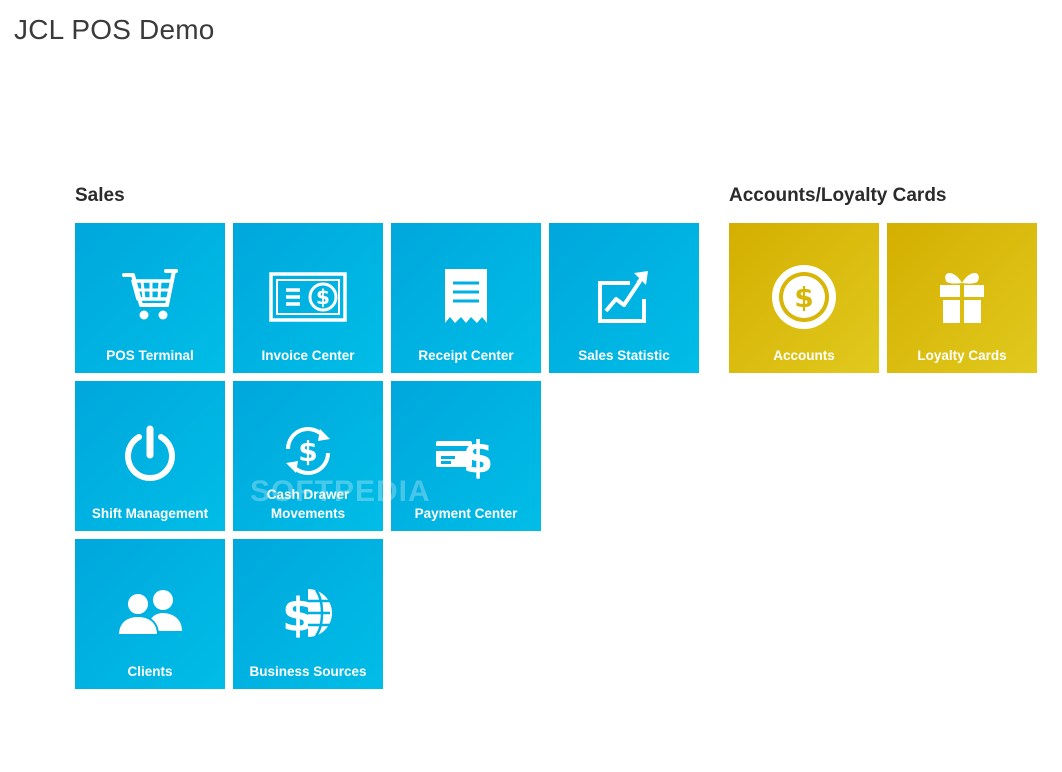 Image resolution: width=1062 pixels, height=772 pixels. Describe the element at coordinates (308, 504) in the screenshot. I see `tile-label: Cash Drawer Movements` at that location.